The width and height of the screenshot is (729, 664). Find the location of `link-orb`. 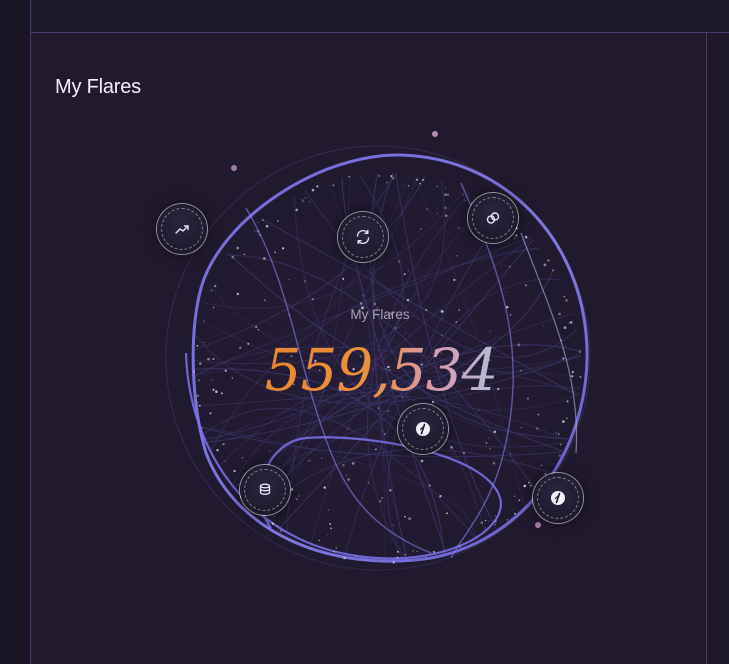

link-orb is located at coordinates (493, 218).